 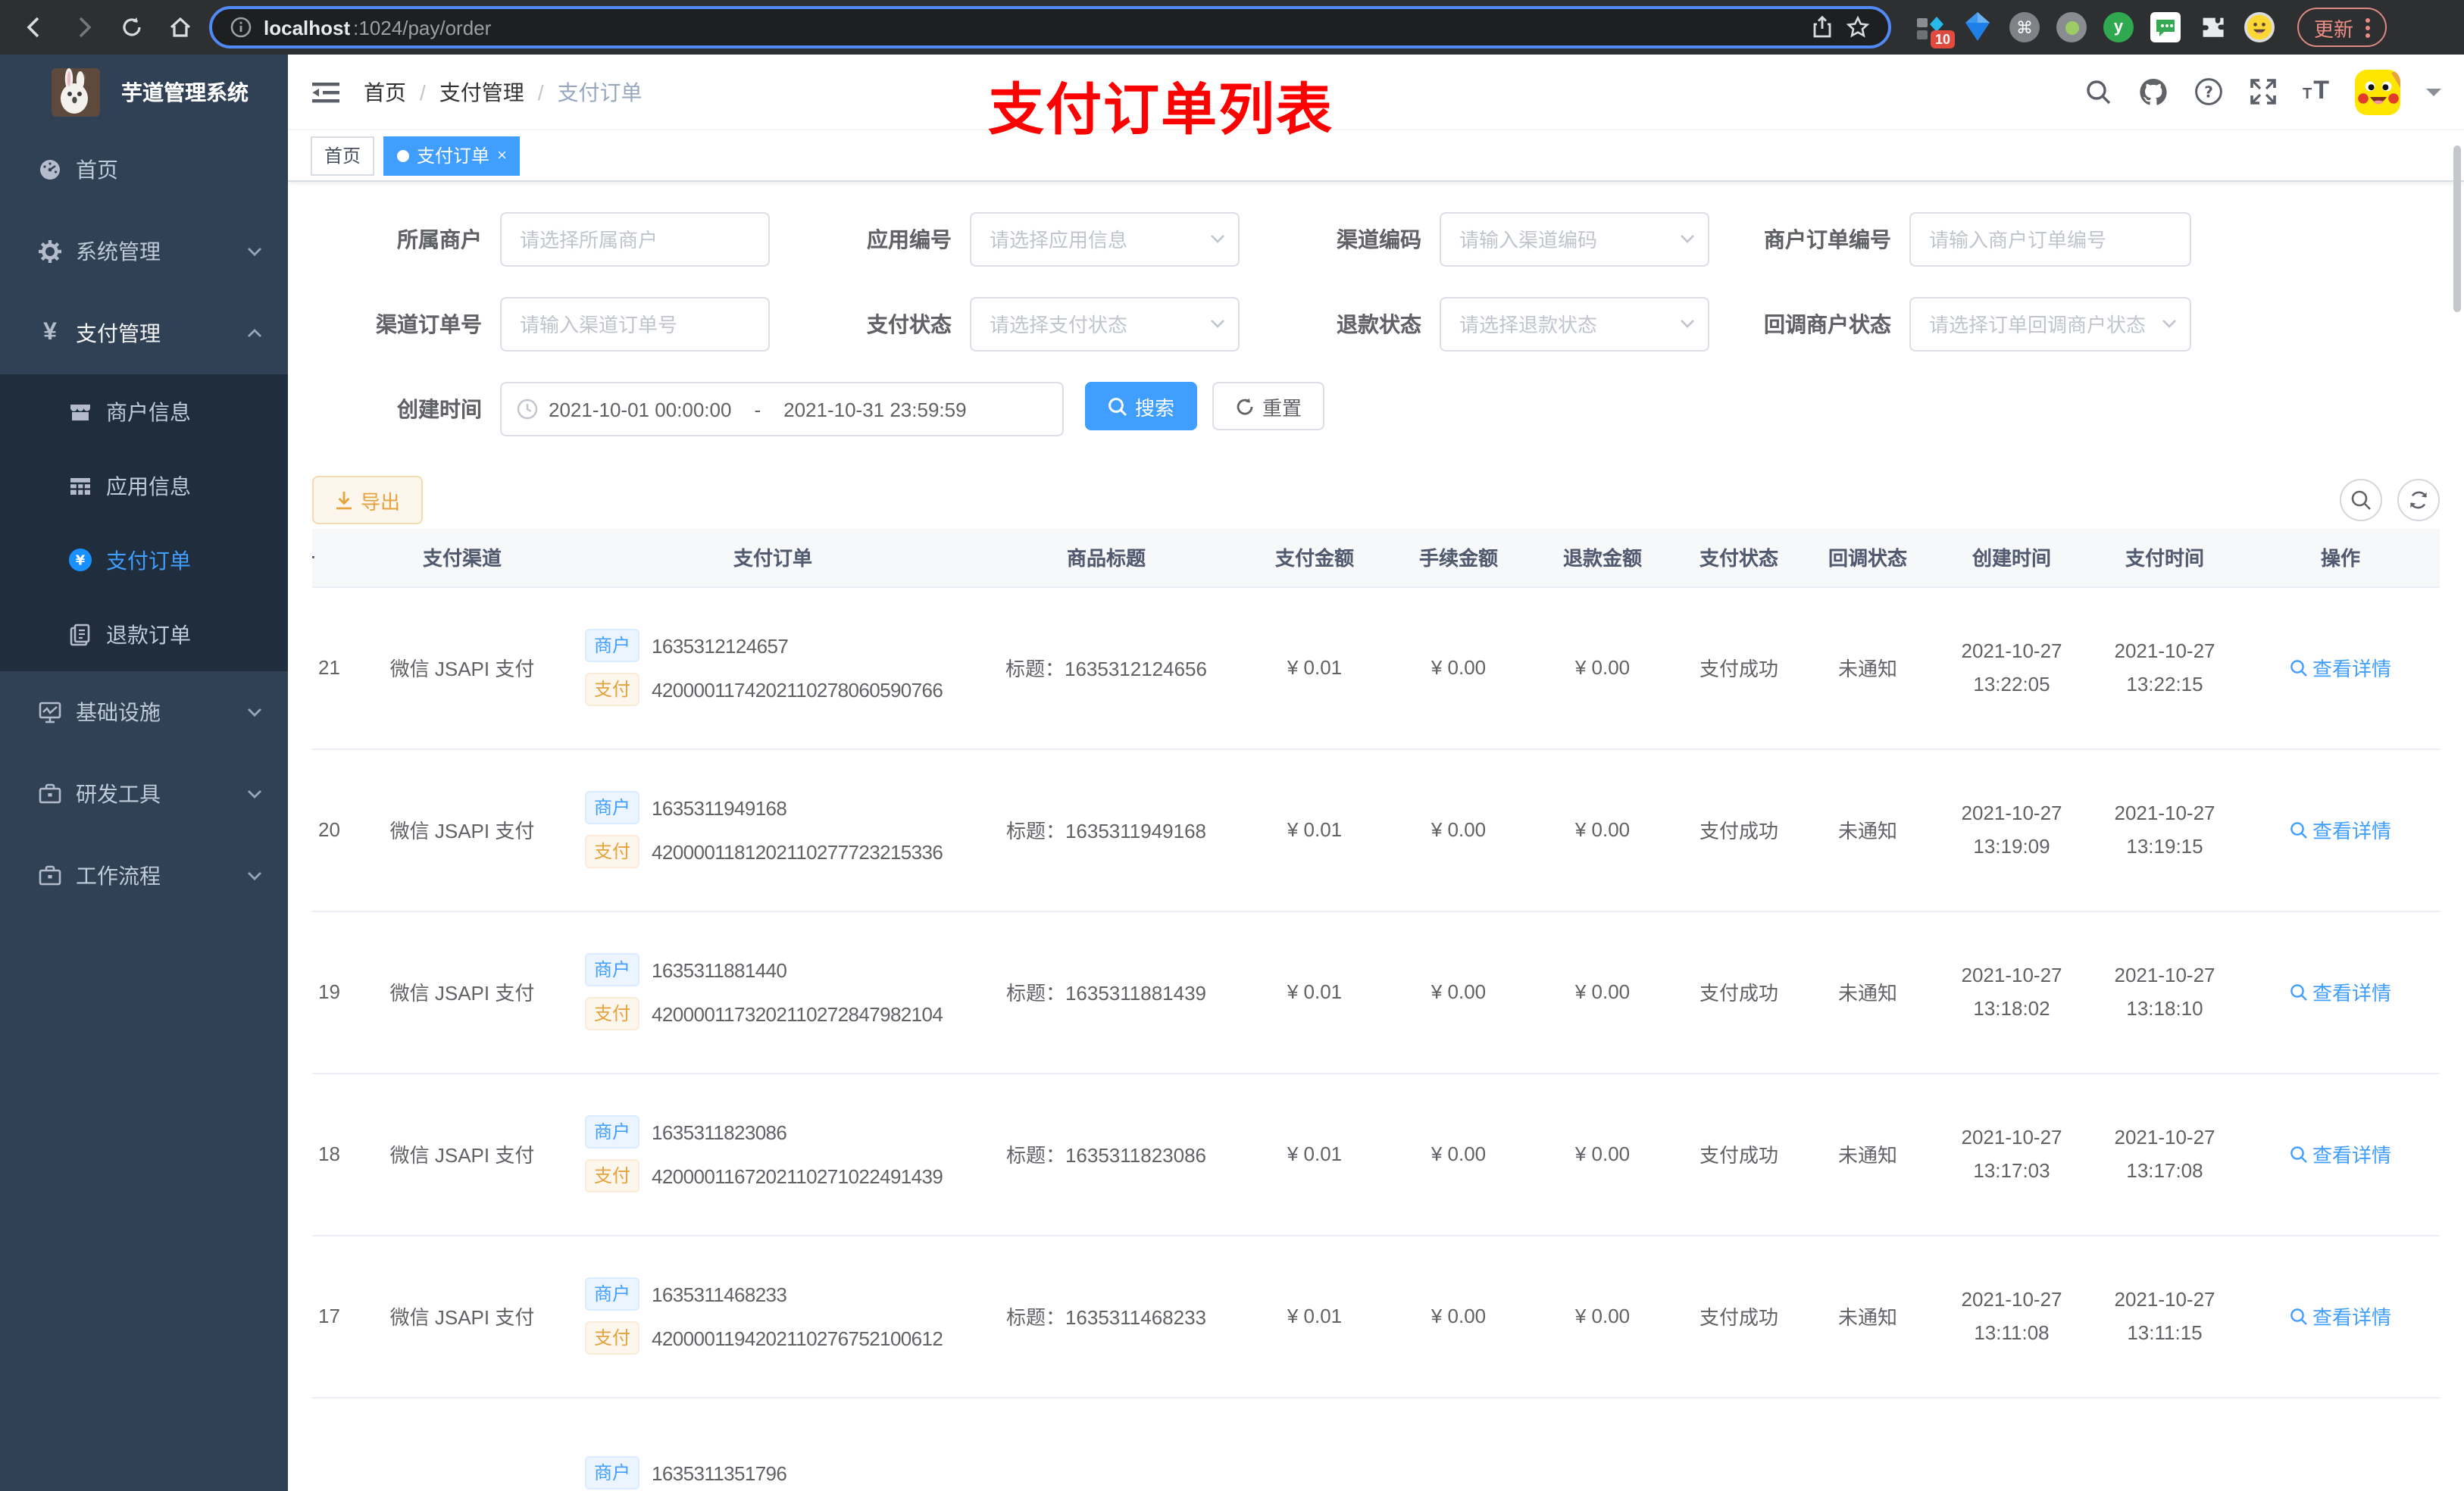 I want to click on sidebar-logo: 芋道管理系统, so click(x=144, y=92).